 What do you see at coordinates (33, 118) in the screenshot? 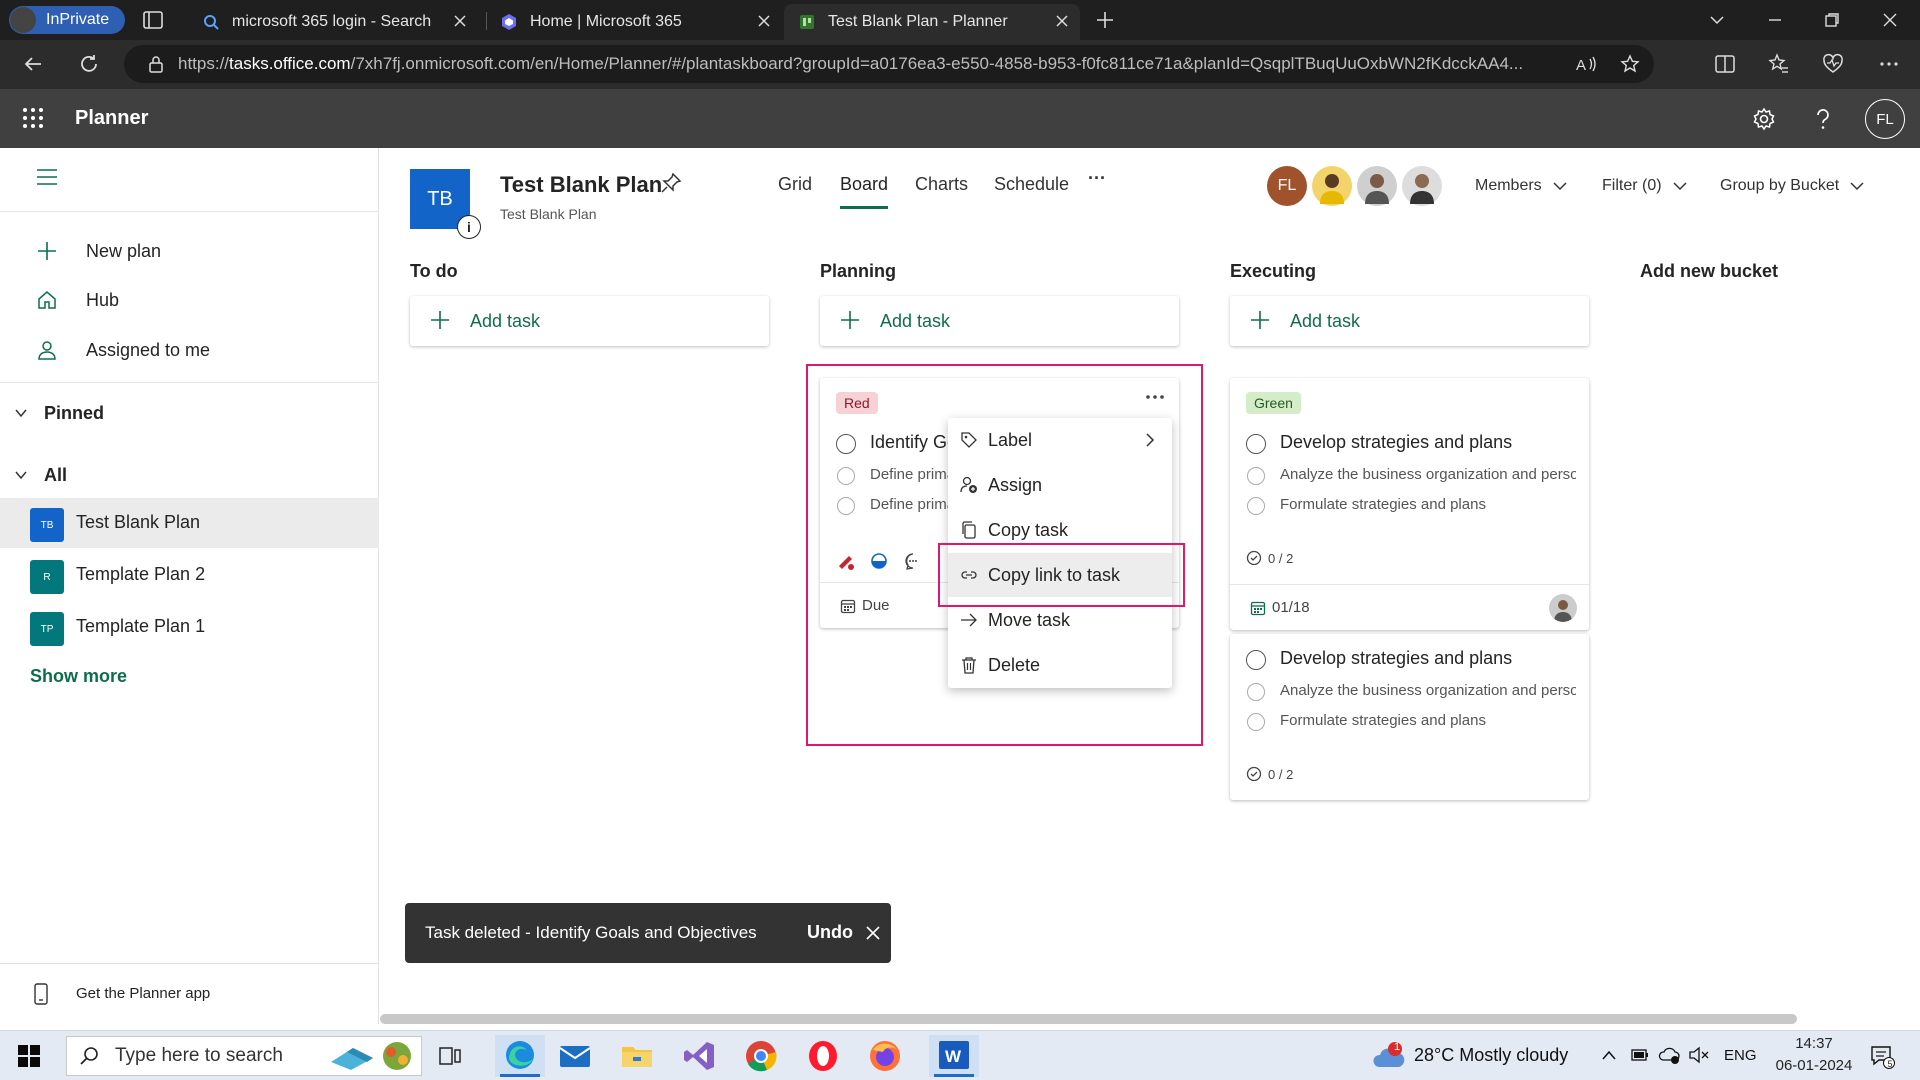
I see `app-launcher-icon` at bounding box center [33, 118].